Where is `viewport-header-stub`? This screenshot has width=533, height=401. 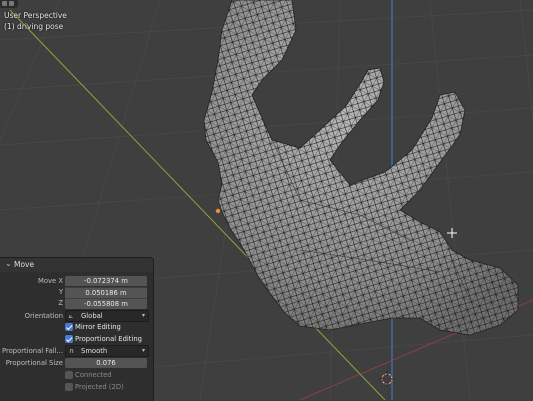
viewport-header-stub is located at coordinates (9, 4).